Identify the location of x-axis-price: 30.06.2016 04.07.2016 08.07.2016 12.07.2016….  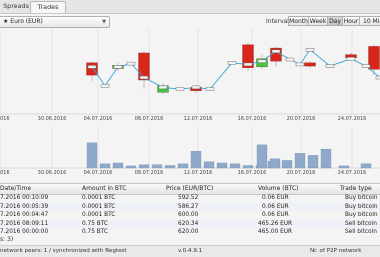
(183, 119).